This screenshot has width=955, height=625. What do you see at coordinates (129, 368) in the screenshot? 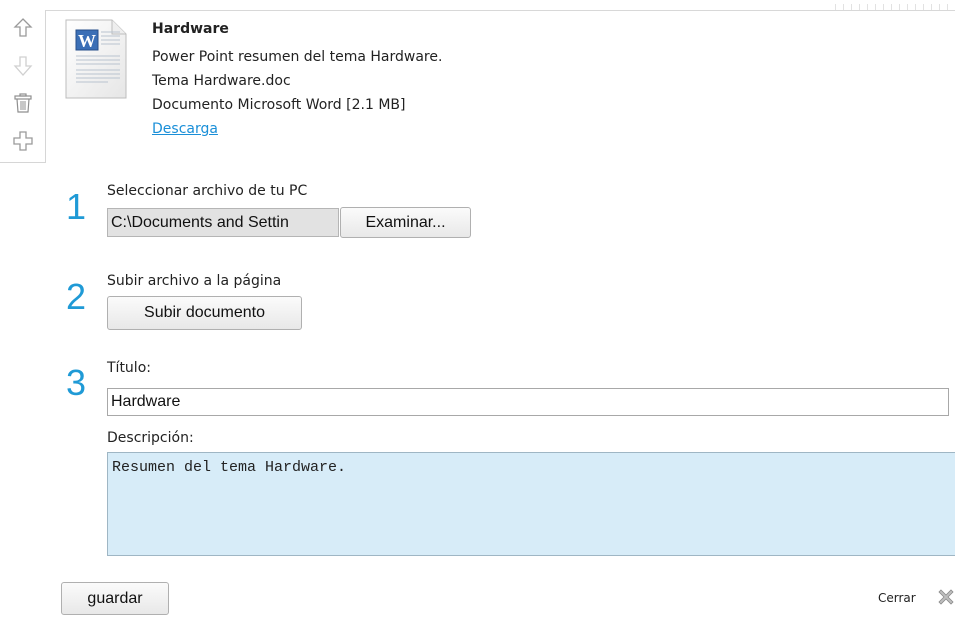
I see `title-label: Título:` at bounding box center [129, 368].